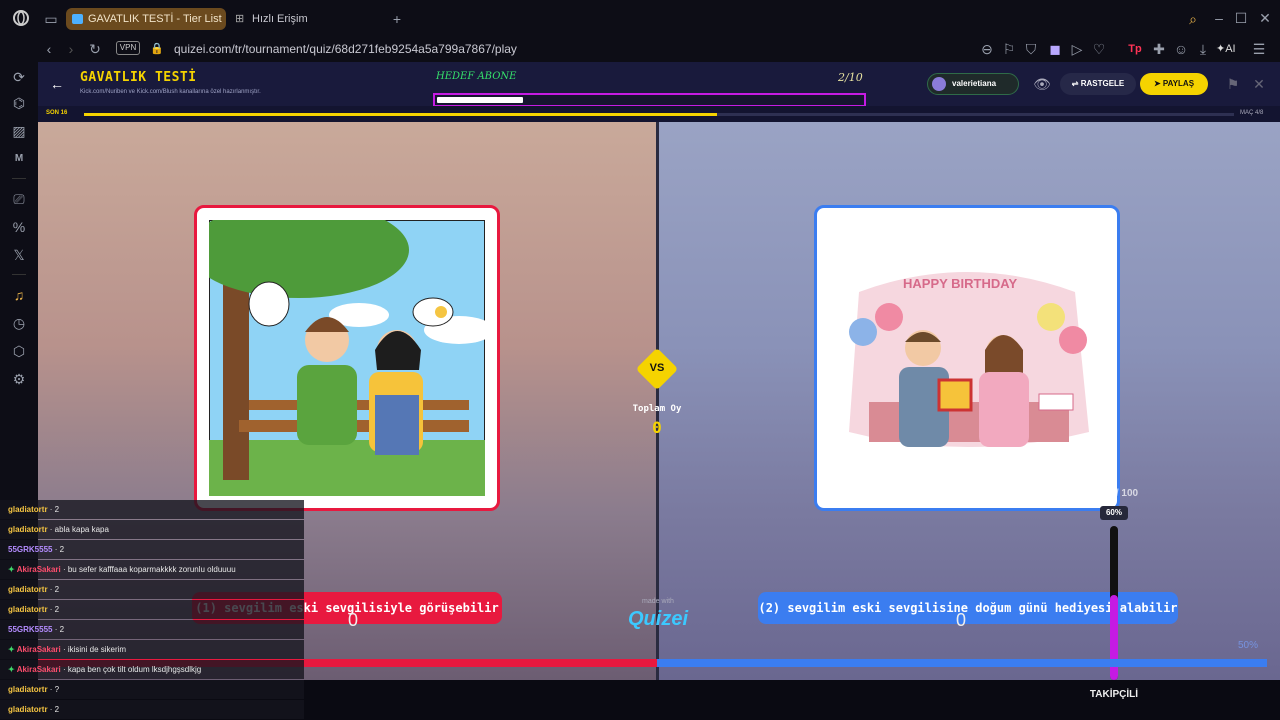  What do you see at coordinates (1098, 84) in the screenshot?
I see `random-button: ⇌ RASTGELE` at bounding box center [1098, 84].